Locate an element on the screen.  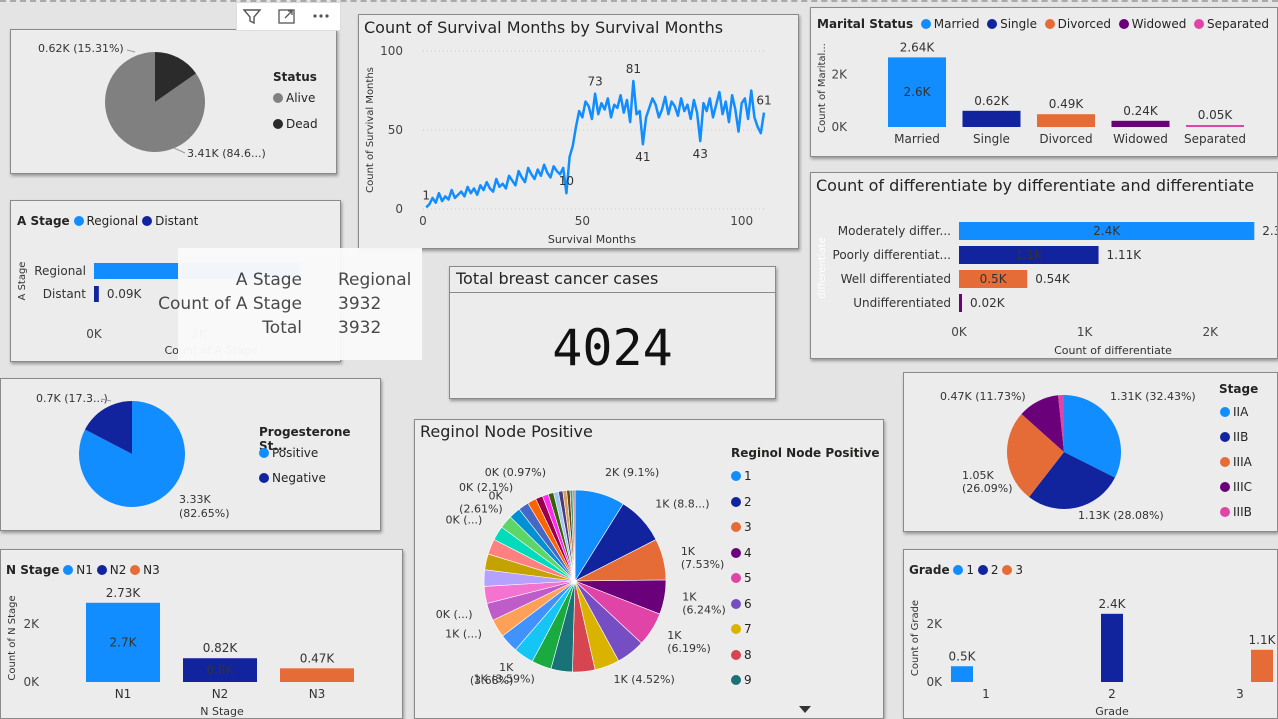
data-label: 1.05K (26.09%) is located at coordinates (987, 482).